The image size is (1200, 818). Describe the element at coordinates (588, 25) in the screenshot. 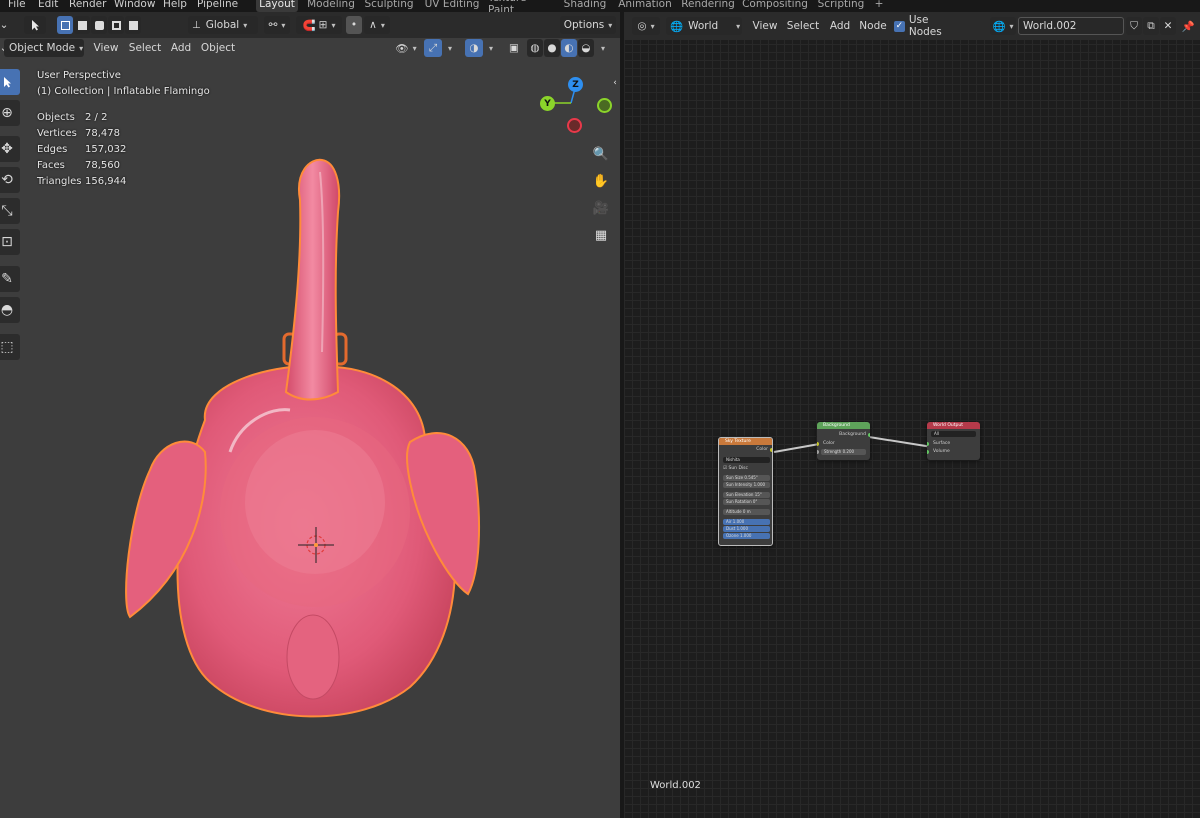

I see `options-dropdown: Options ▾` at that location.